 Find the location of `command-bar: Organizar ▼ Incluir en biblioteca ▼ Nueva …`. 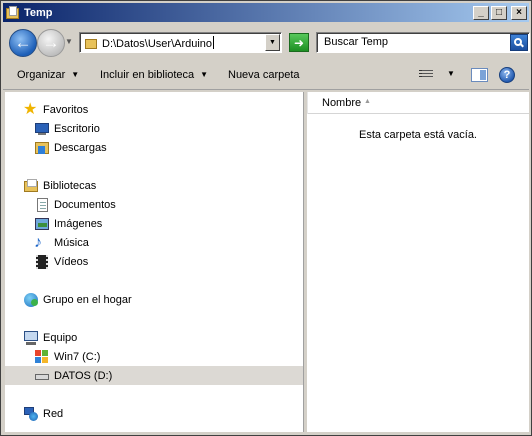

command-bar: Organizar ▼ Incluir en biblioteca ▼ Nueva … is located at coordinates (266, 76).